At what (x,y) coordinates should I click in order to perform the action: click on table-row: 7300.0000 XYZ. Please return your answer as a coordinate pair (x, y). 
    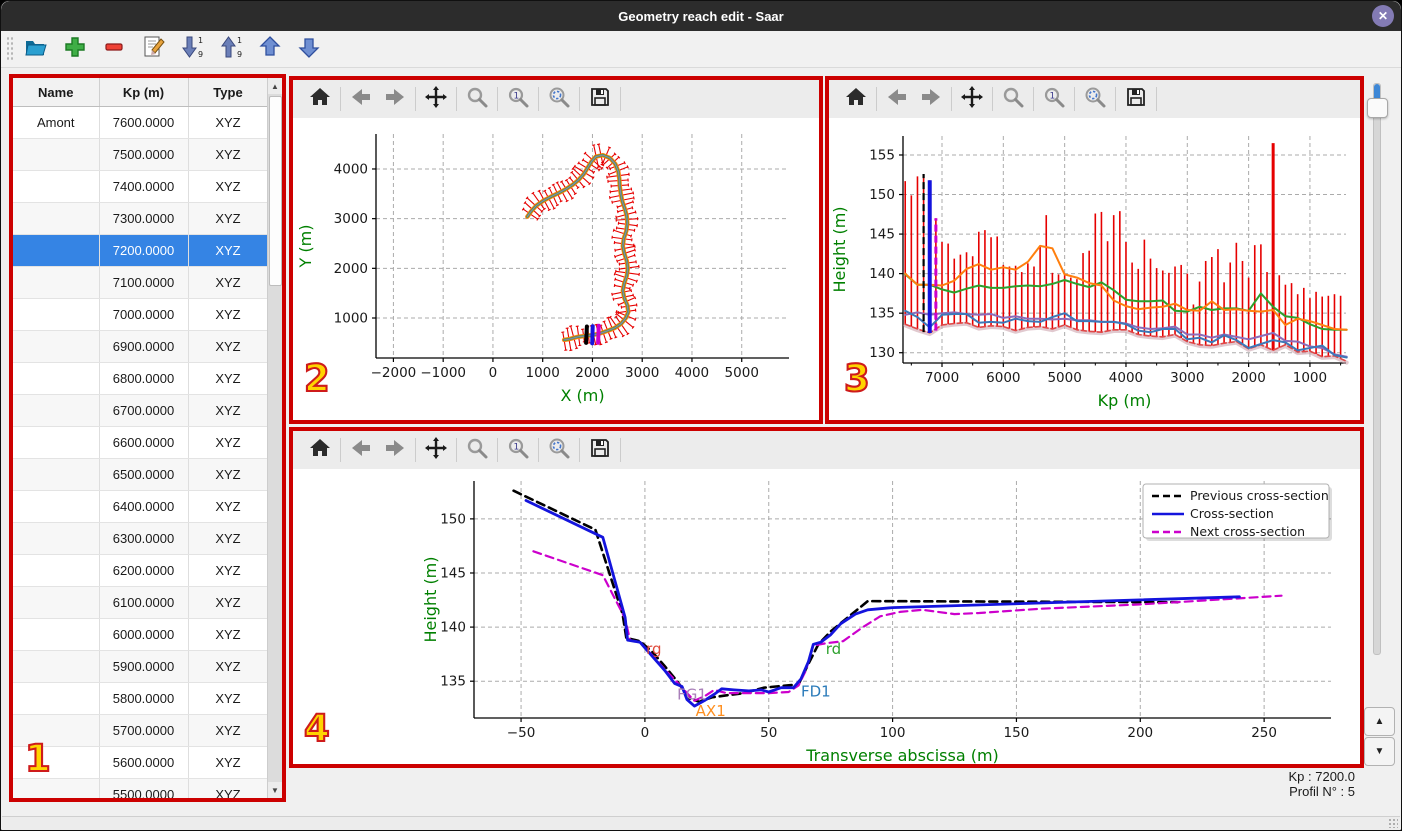
    Looking at the image, I should click on (141, 218).